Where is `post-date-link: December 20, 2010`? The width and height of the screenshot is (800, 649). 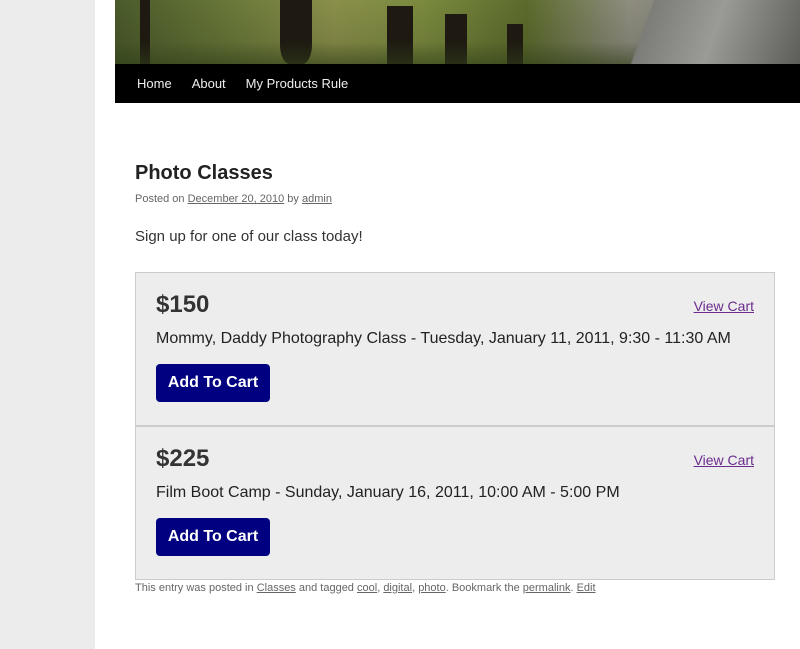 post-date-link: December 20, 2010 is located at coordinates (236, 199).